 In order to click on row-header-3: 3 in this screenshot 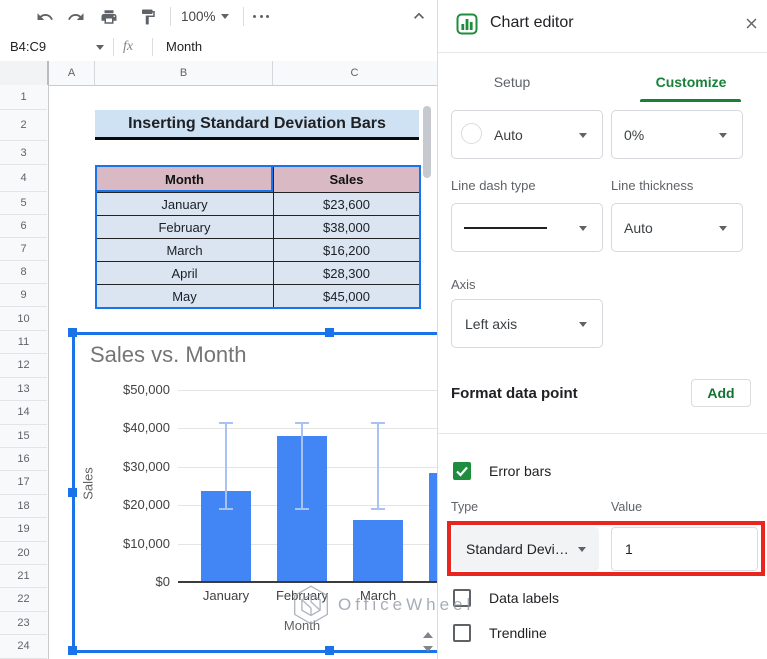, I will do `click(23, 153)`.